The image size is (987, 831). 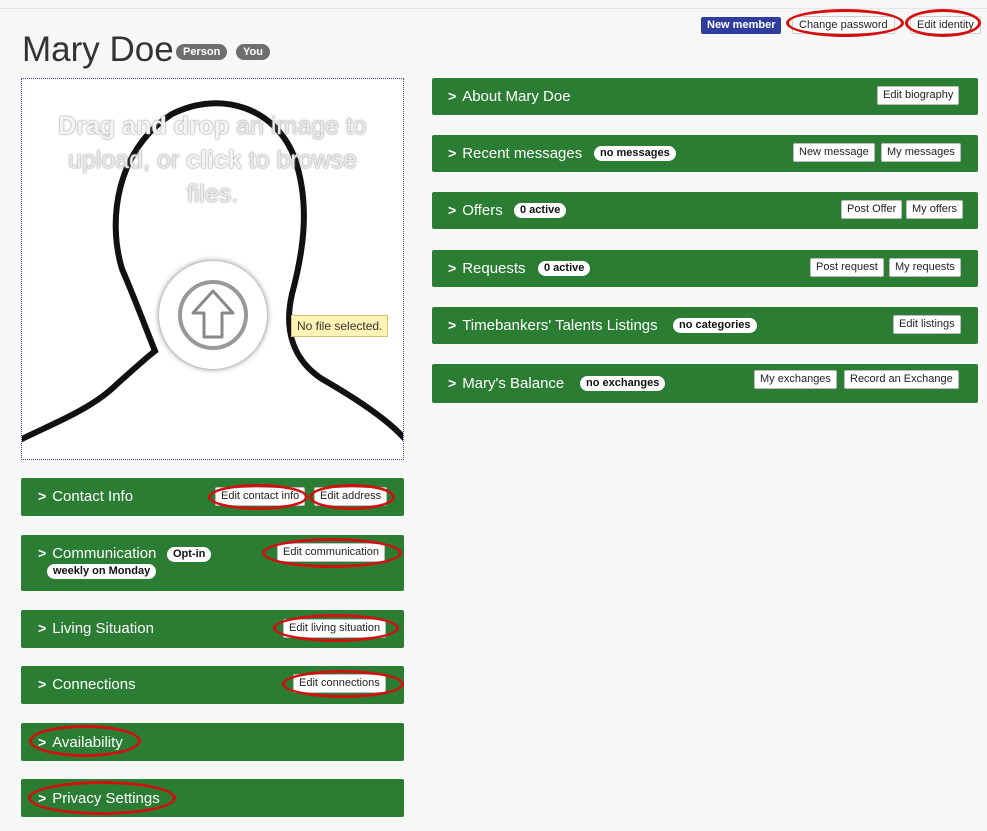 What do you see at coordinates (921, 152) in the screenshot?
I see `my-messages-button: My messages` at bounding box center [921, 152].